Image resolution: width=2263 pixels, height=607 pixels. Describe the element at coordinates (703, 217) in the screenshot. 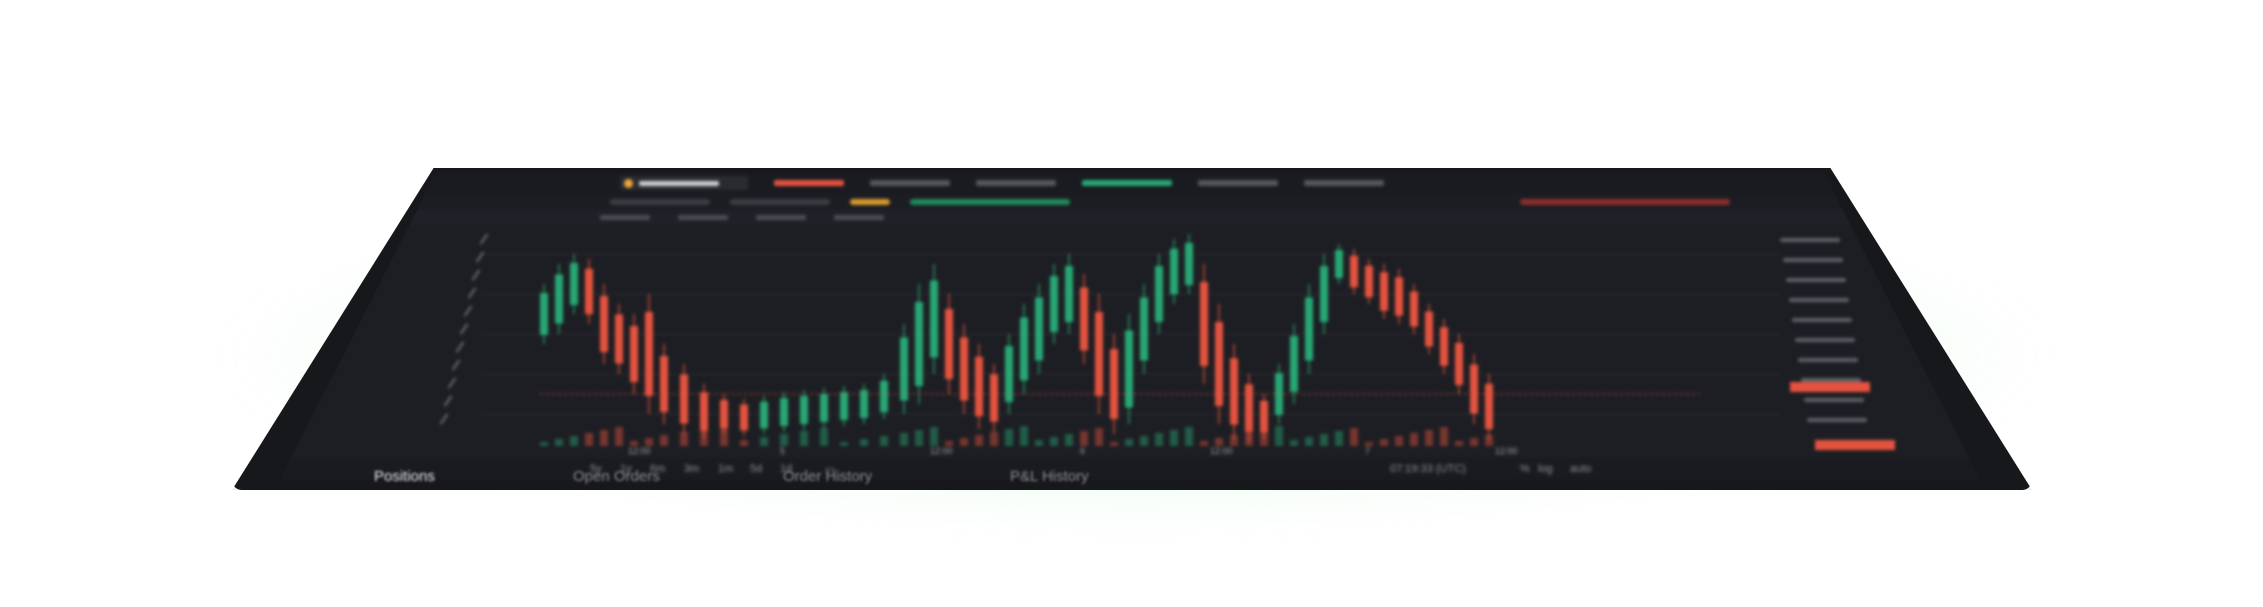

I see `candle-type-button` at that location.